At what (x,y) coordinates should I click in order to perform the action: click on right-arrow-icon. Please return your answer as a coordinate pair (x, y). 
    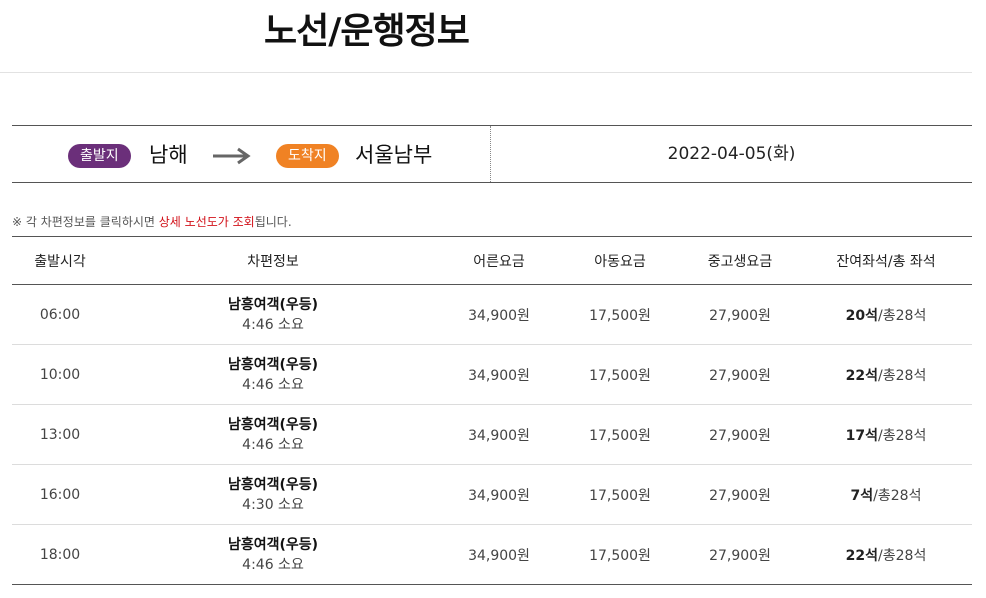
    Looking at the image, I should click on (232, 156).